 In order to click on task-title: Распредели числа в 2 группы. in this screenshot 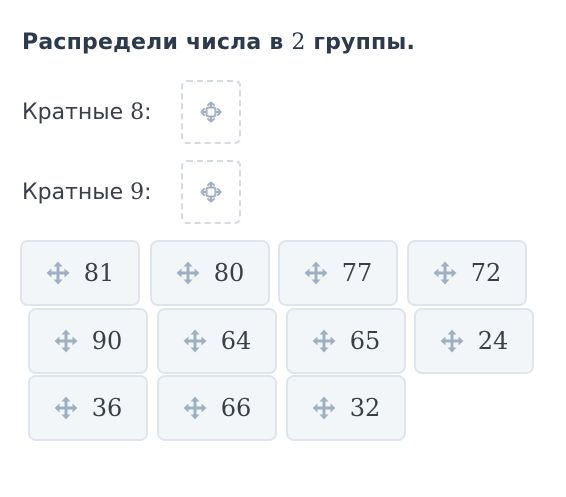, I will do `click(218, 42)`.